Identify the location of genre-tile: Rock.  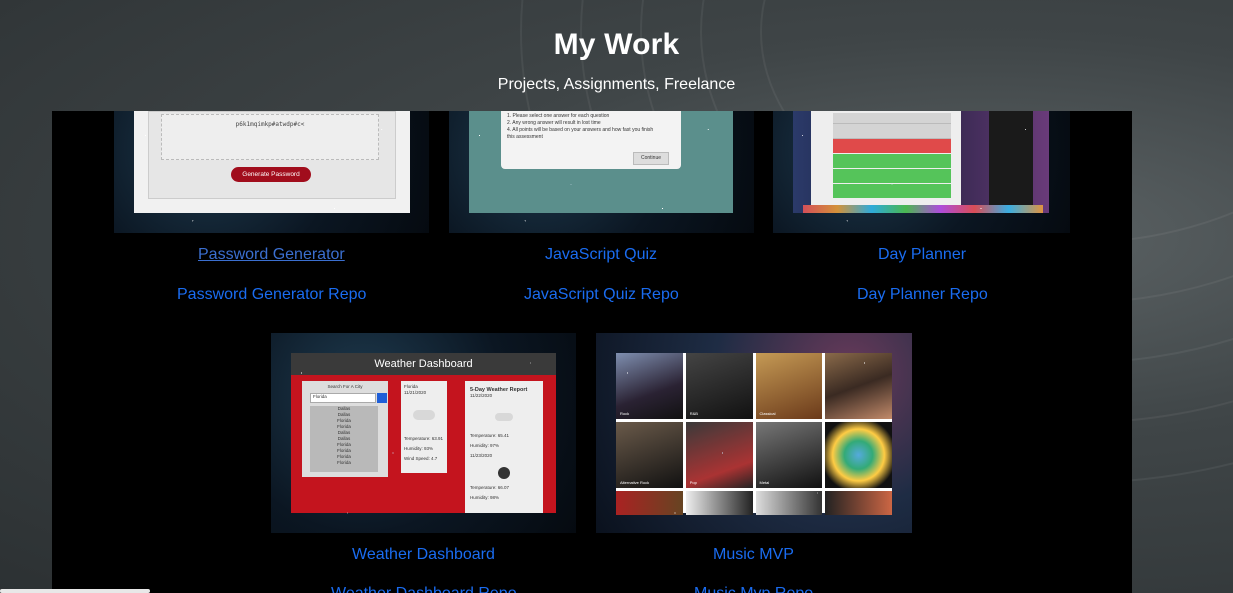
(649, 386).